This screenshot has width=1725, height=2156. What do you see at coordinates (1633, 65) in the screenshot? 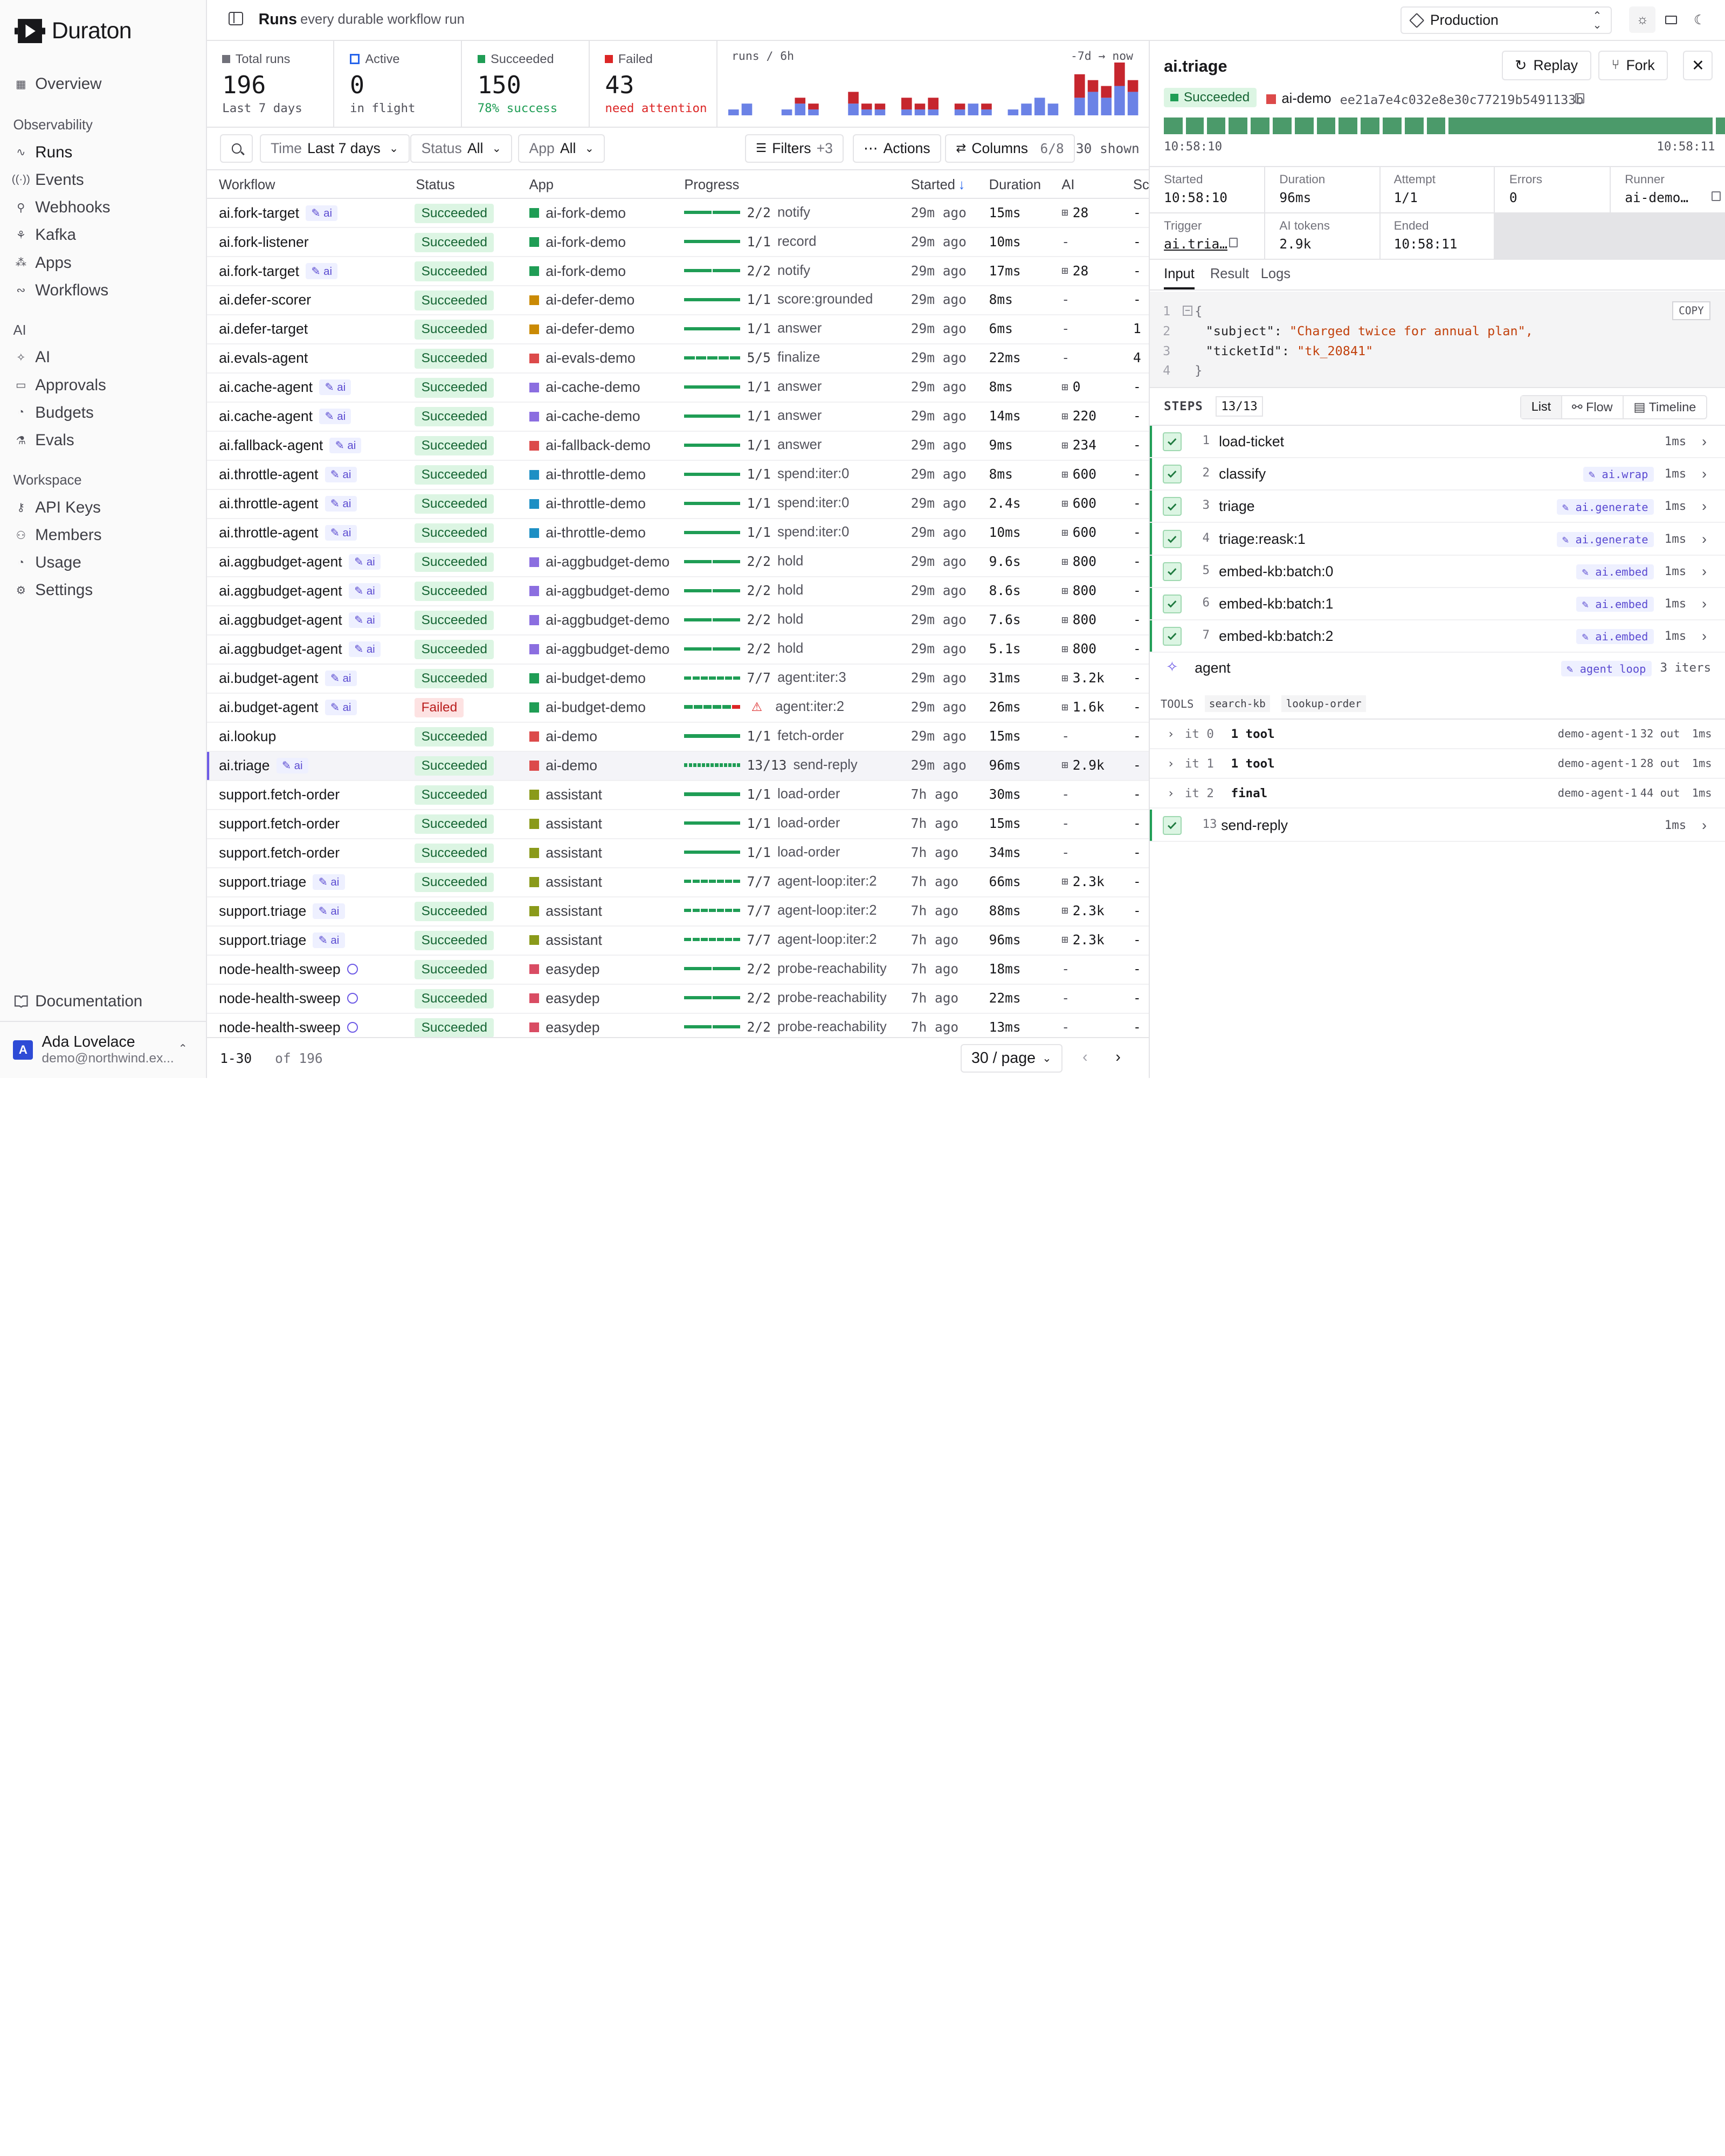
I see `fork-button: ⑂ Fork` at bounding box center [1633, 65].